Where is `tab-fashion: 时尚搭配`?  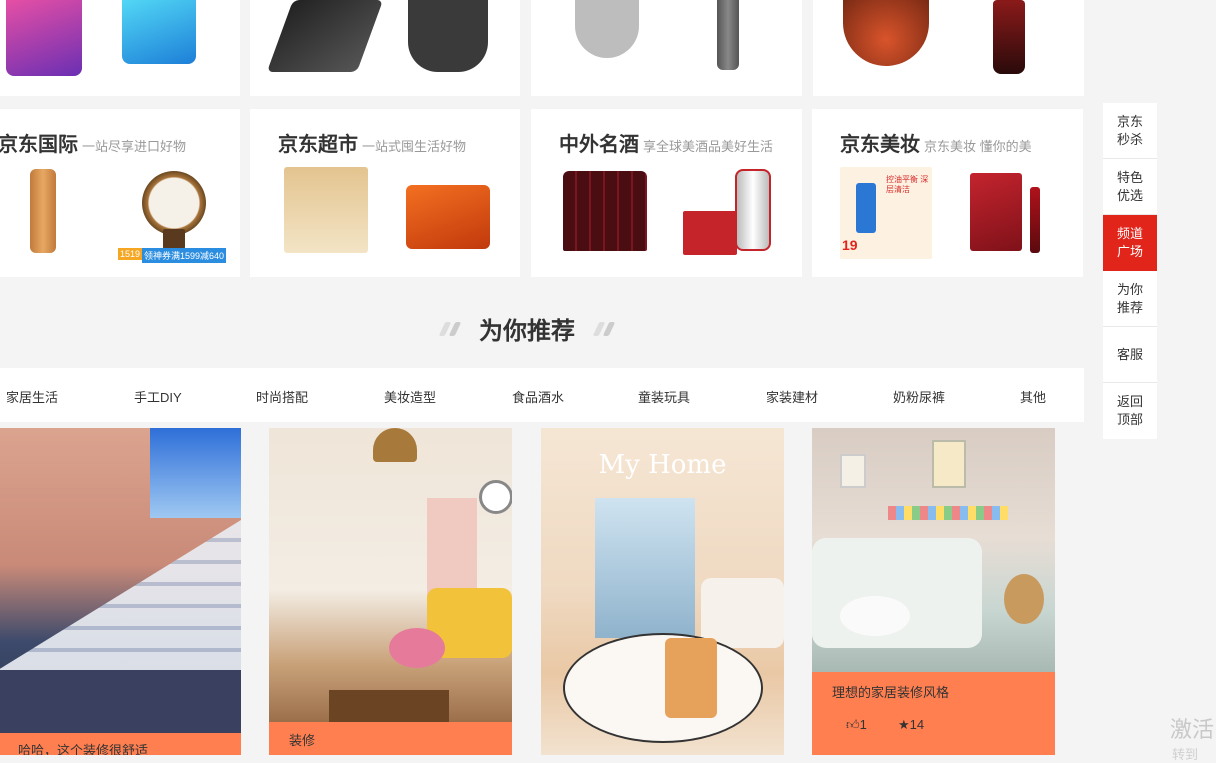
tab-fashion: 时尚搭配 is located at coordinates (282, 396).